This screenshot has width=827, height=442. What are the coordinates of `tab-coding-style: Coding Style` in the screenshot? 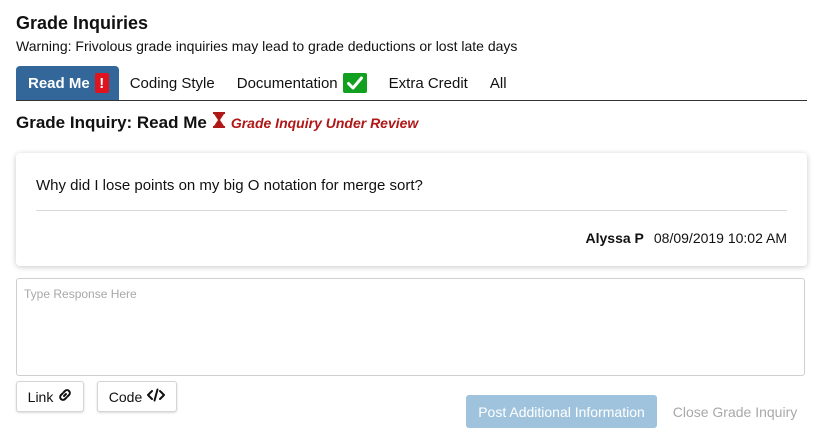 It's located at (172, 83).